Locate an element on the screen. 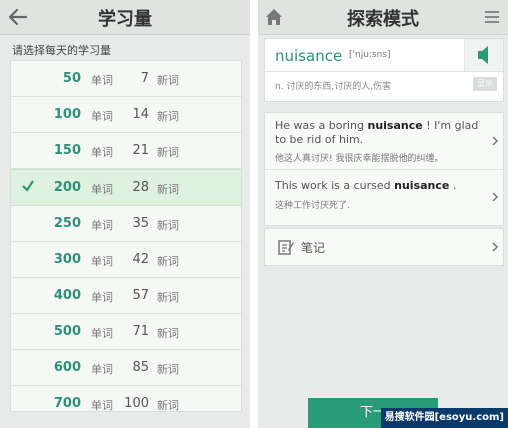 The height and width of the screenshot is (428, 508). study-amount-value: 50 is located at coordinates (71, 78).